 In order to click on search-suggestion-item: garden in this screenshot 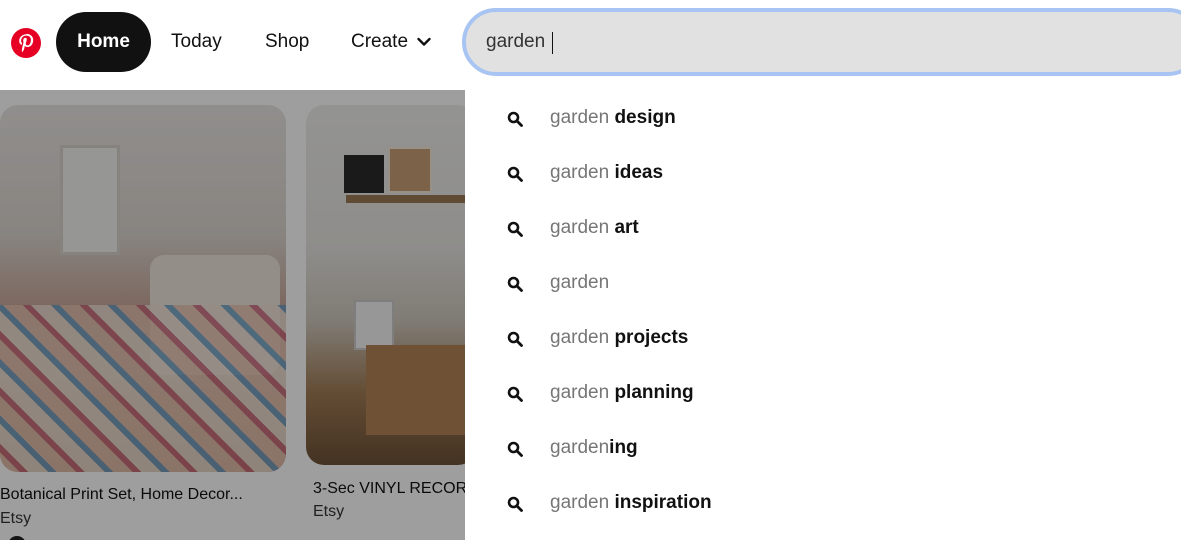, I will do `click(823, 283)`.